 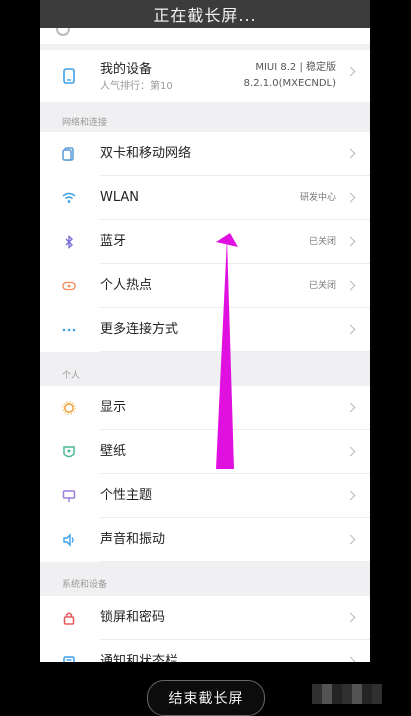 What do you see at coordinates (347, 694) in the screenshot?
I see `watermark-blur` at bounding box center [347, 694].